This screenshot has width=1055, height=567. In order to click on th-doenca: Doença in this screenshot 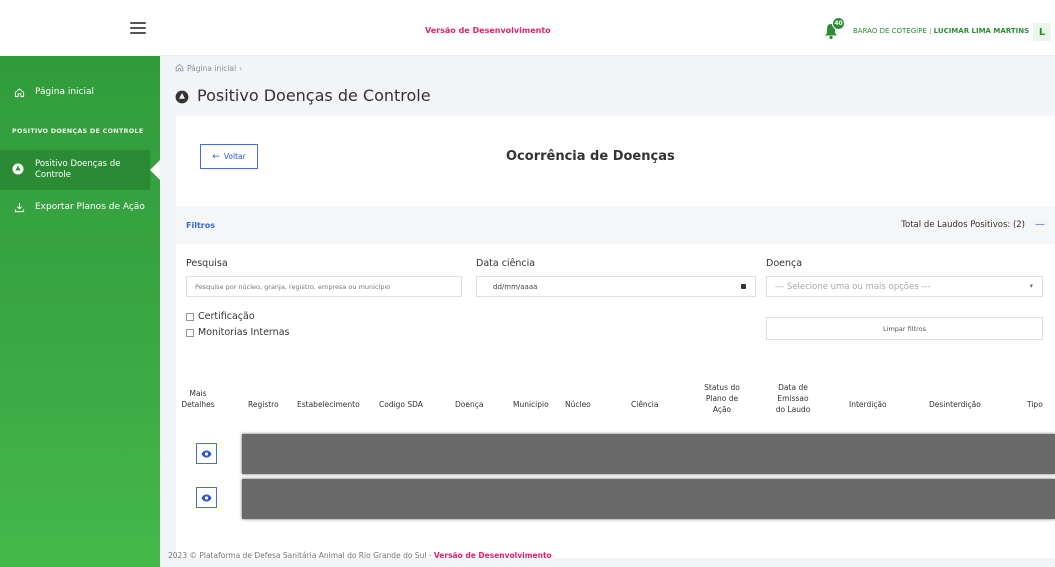, I will do `click(469, 404)`.